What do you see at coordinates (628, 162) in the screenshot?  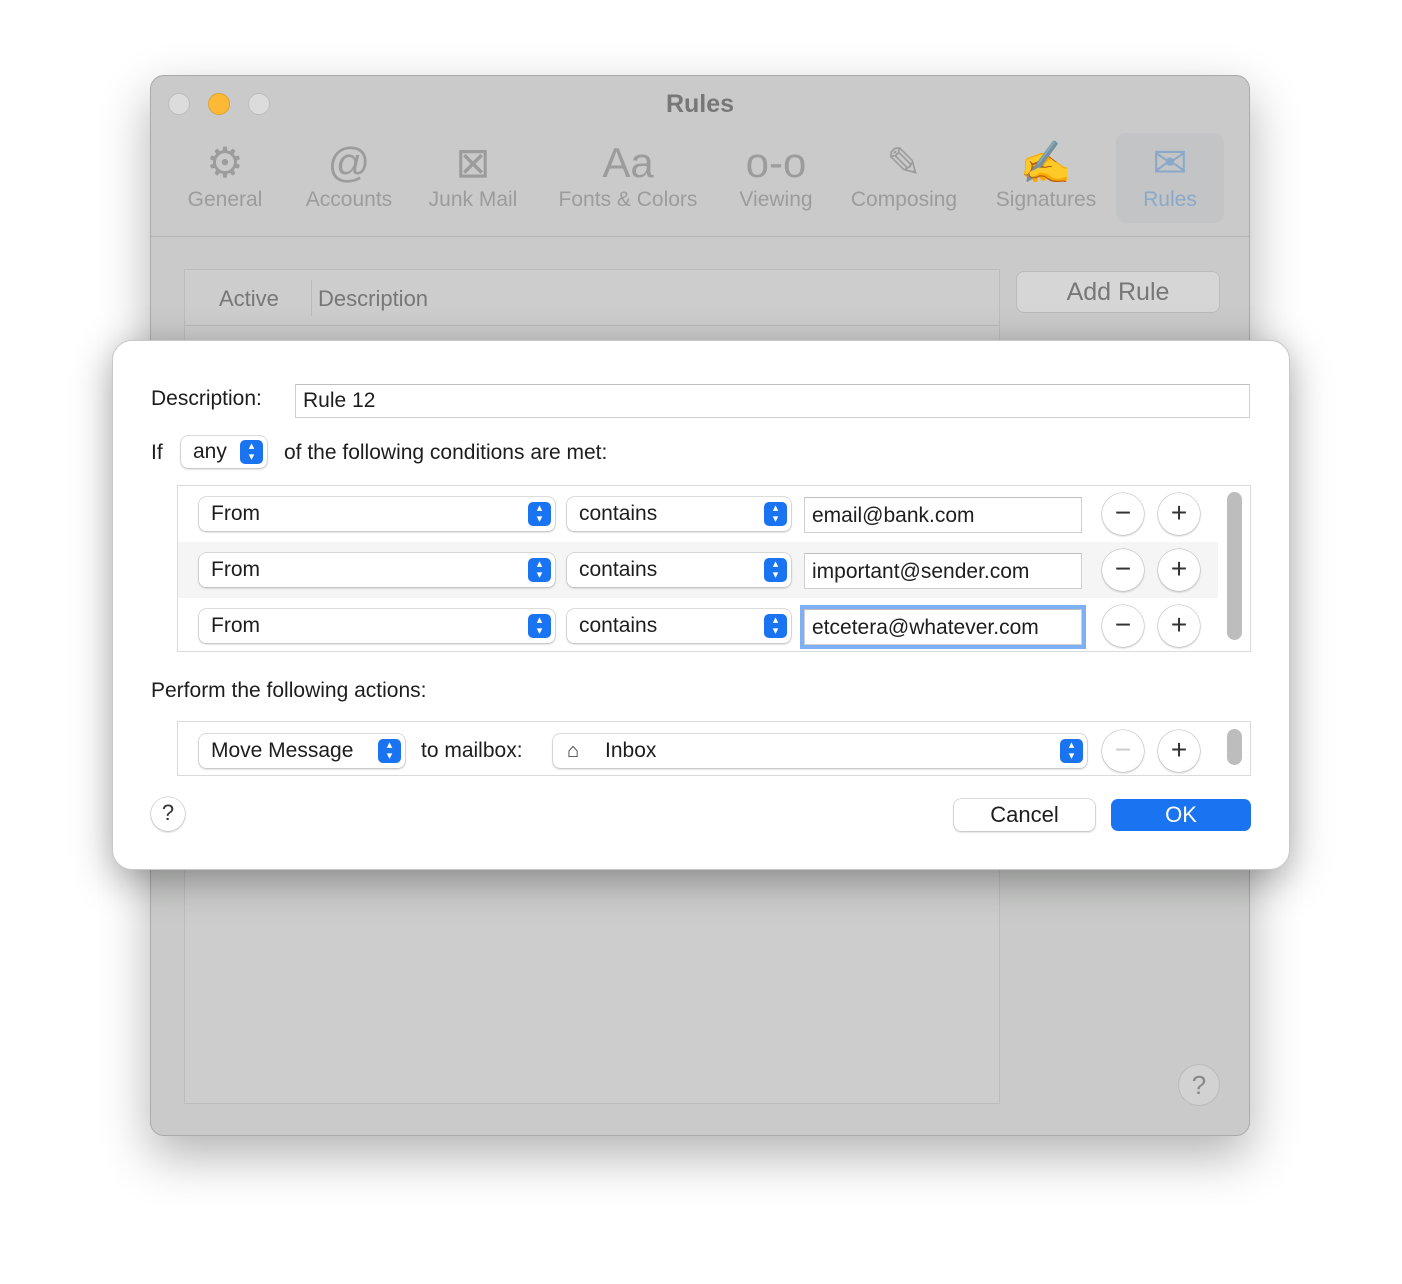 I see `fonts-icon: Aa` at bounding box center [628, 162].